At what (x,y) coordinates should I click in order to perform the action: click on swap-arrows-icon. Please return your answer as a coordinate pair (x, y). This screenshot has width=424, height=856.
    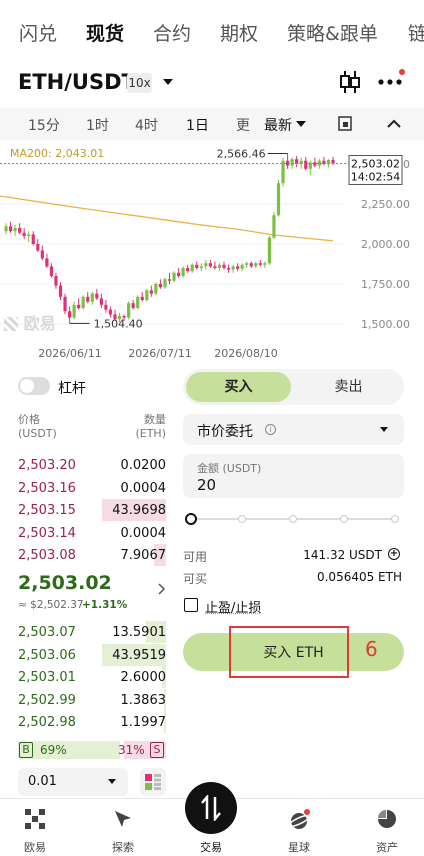
    Looking at the image, I should click on (211, 808).